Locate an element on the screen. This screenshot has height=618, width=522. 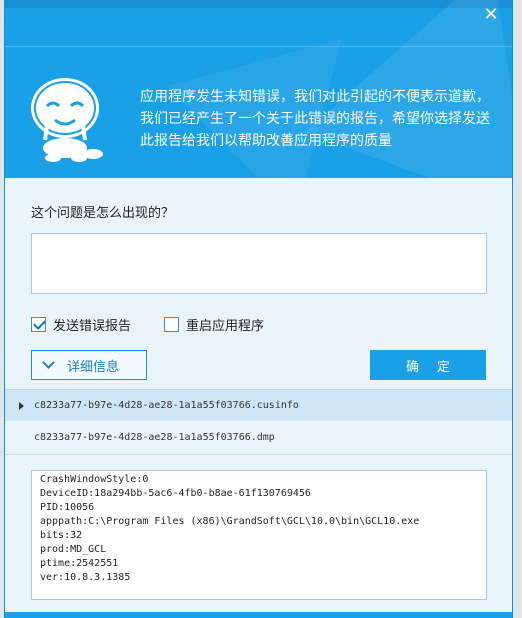
question-label: 这个问题是怎么出现的？ is located at coordinates (103, 213).